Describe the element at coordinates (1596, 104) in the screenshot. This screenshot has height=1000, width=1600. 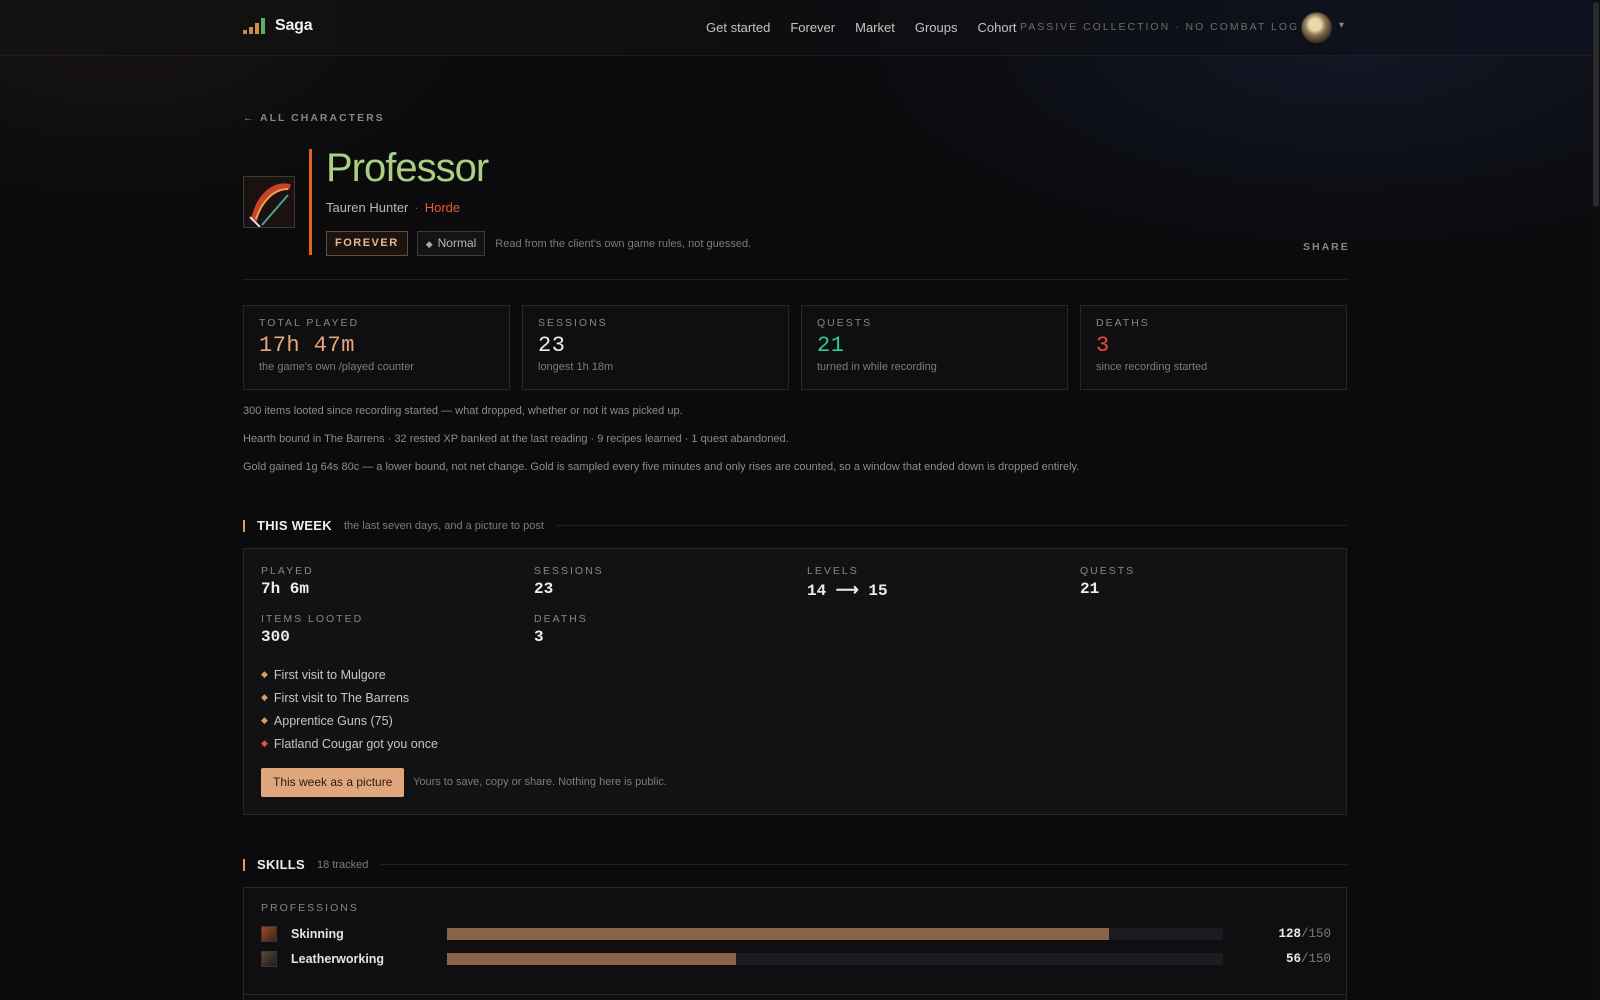
I see `scrollbar-thumb` at that location.